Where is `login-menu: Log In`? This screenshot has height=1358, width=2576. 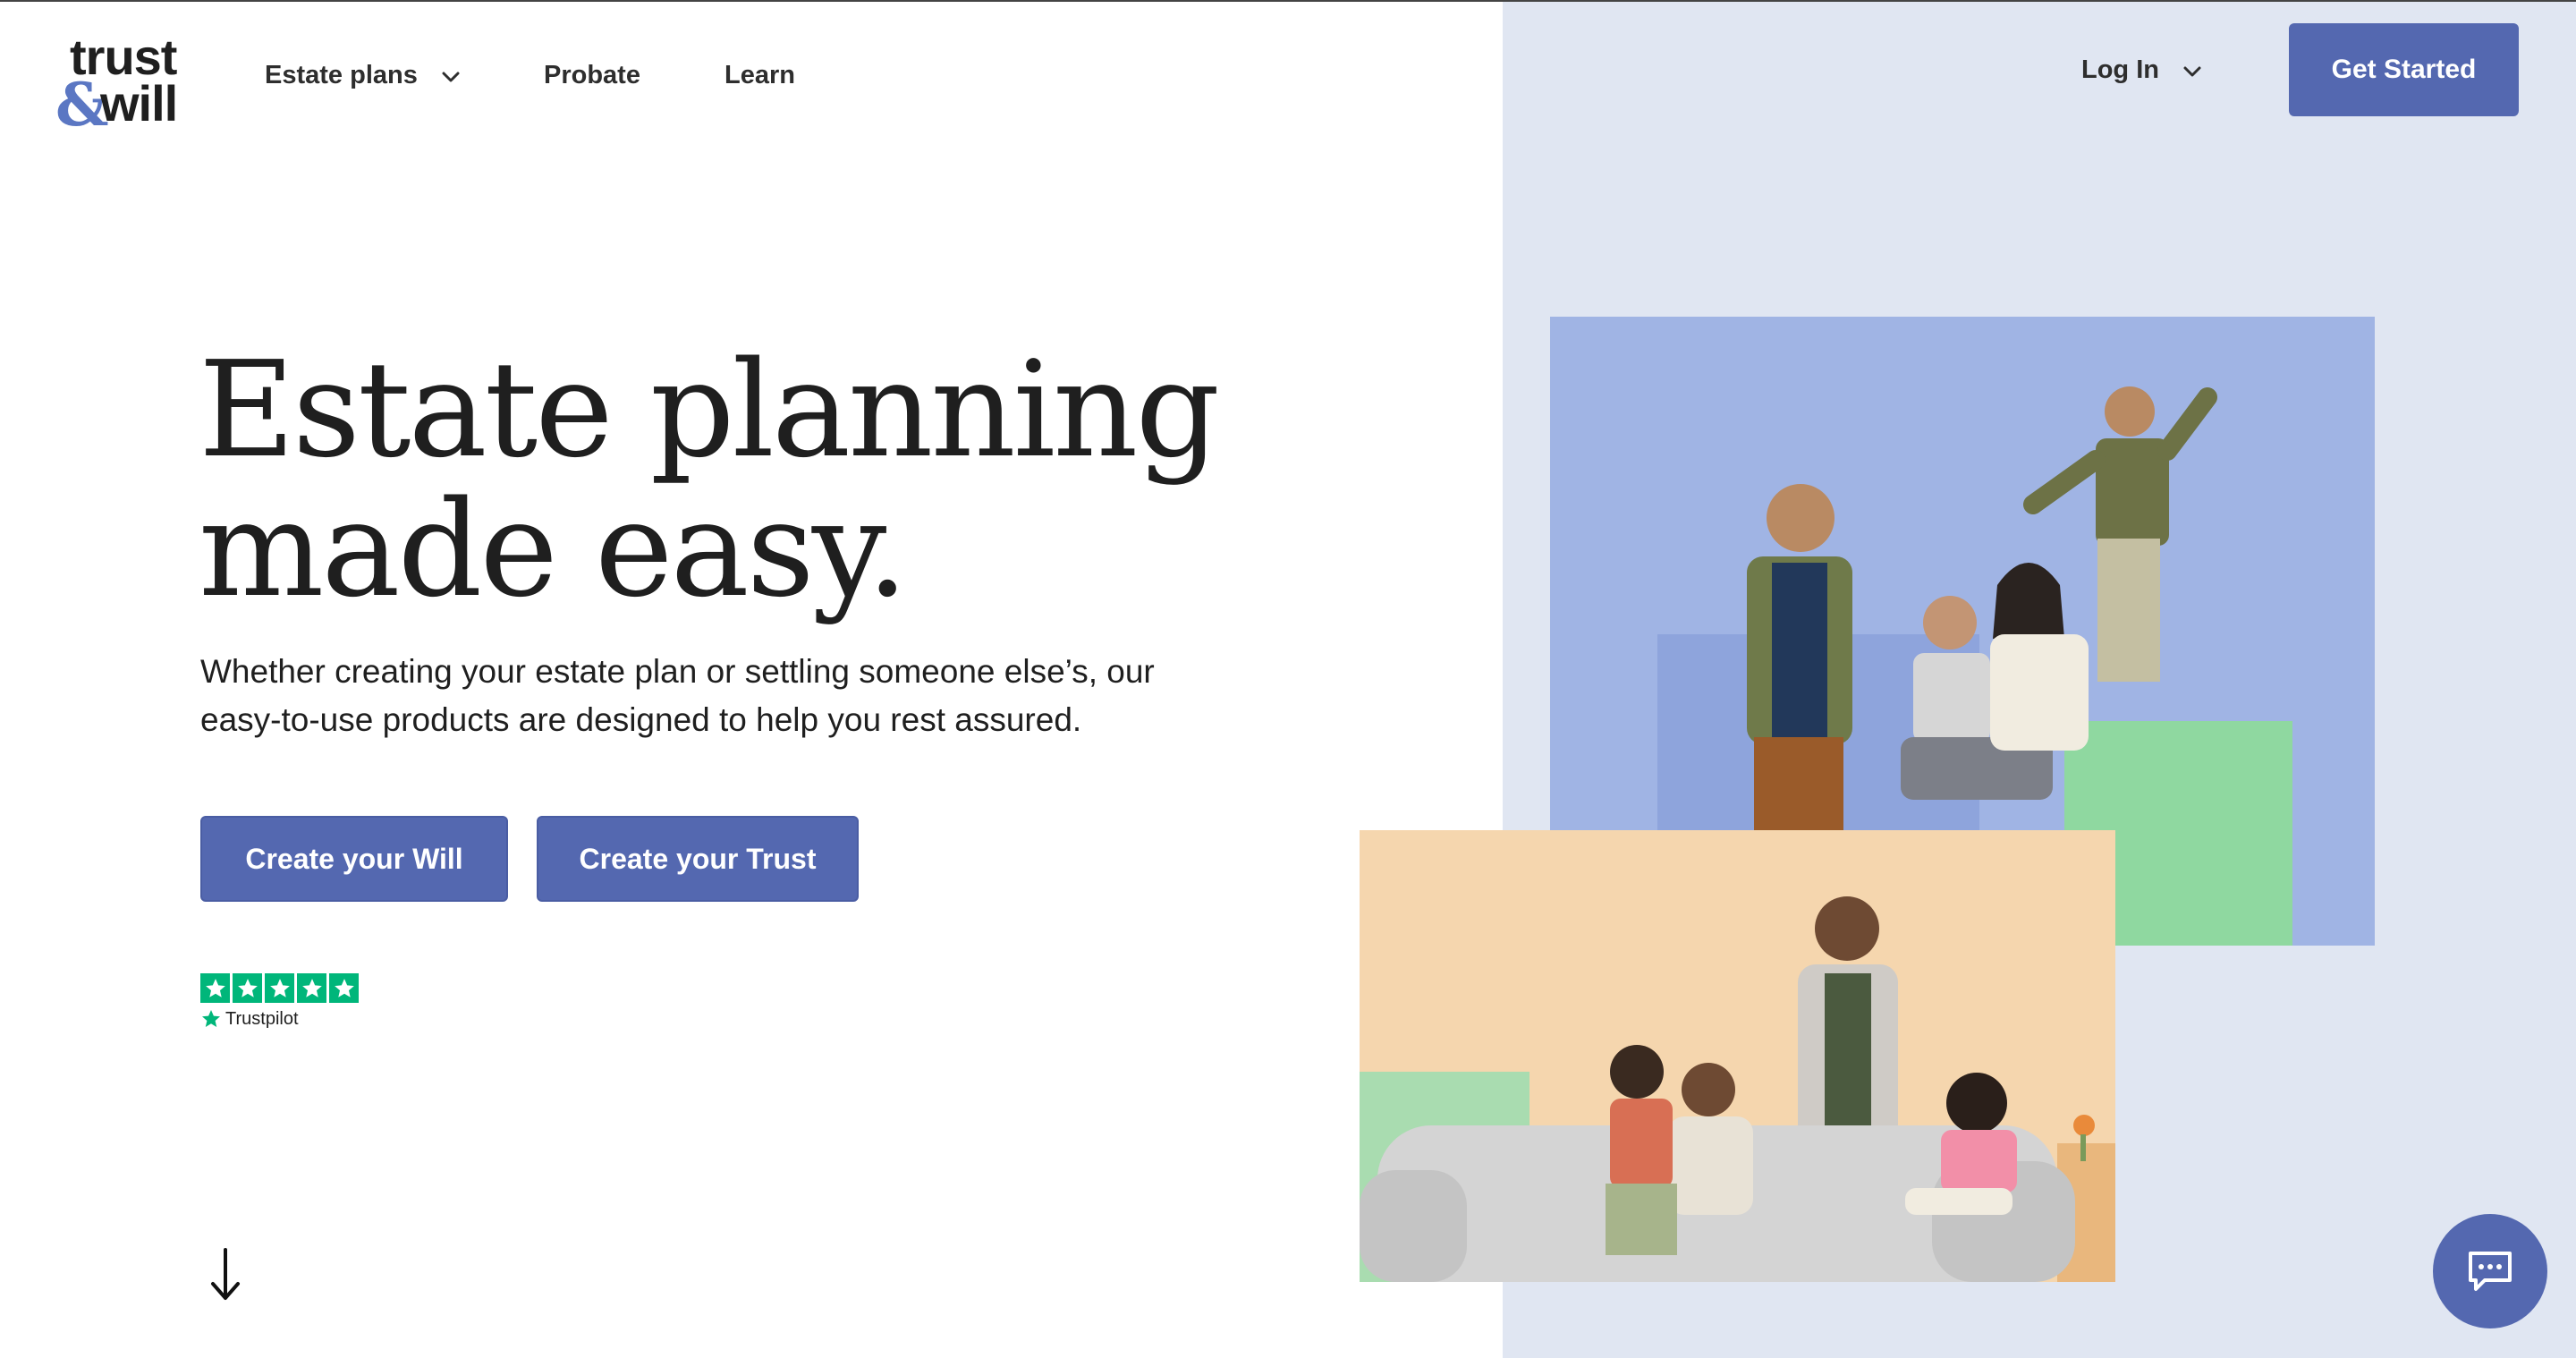 login-menu: Log In is located at coordinates (2141, 70).